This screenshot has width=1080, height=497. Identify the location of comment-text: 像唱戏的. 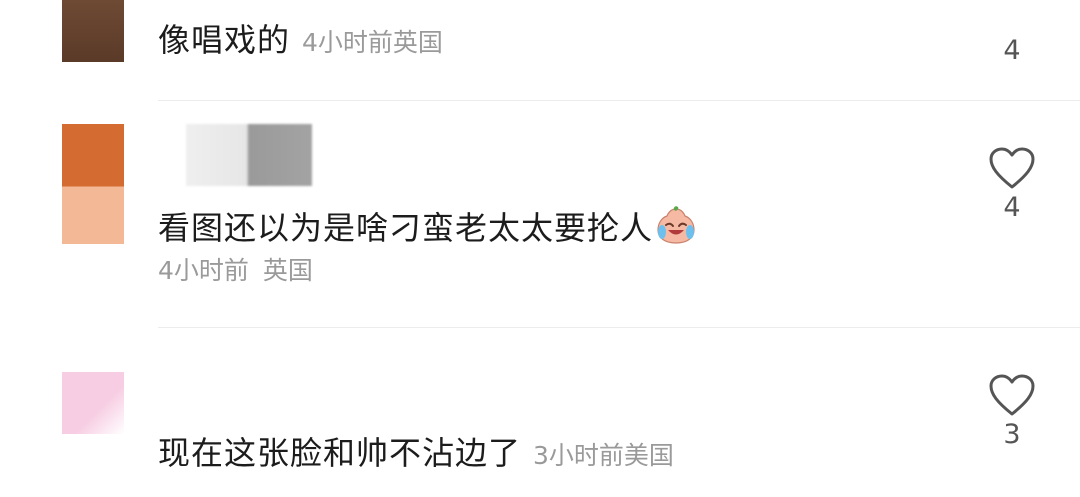
(224, 40).